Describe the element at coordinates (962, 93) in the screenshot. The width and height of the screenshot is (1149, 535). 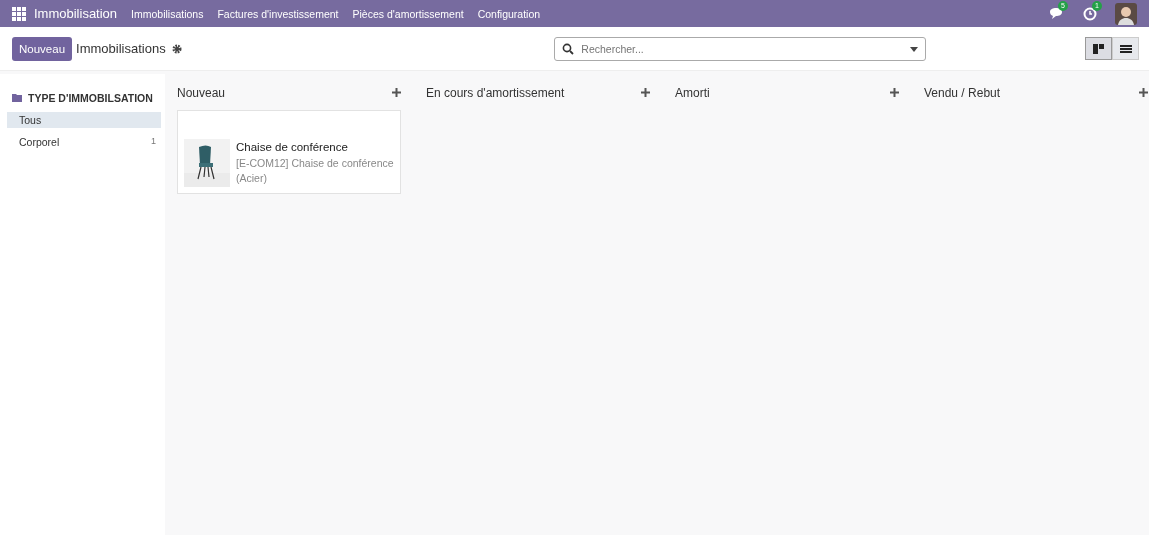
I see `column-title: Vendu / Rebut` at that location.